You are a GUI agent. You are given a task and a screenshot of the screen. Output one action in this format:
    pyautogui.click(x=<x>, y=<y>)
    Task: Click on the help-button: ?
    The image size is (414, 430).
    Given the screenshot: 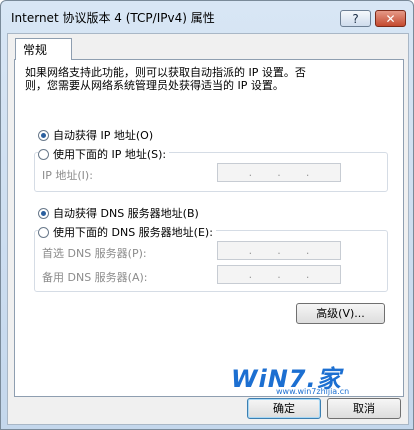 What is the action you would take?
    pyautogui.click(x=355, y=18)
    